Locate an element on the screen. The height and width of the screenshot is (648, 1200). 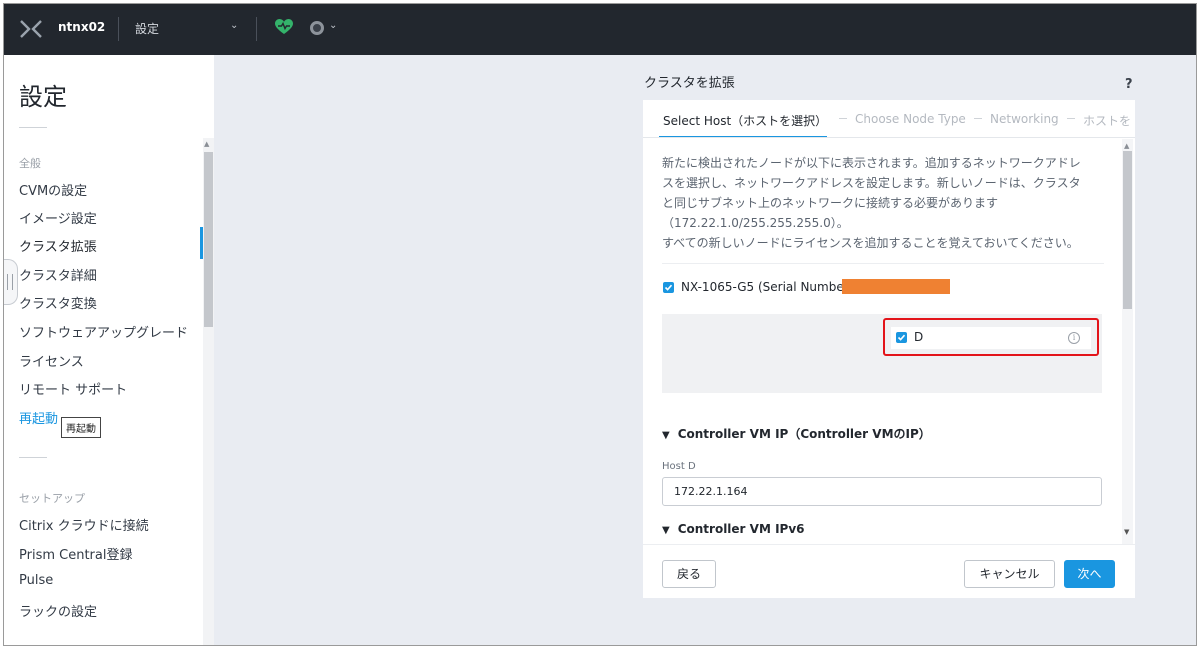
section-heading: Controller VM IPv6 is located at coordinates (741, 529).